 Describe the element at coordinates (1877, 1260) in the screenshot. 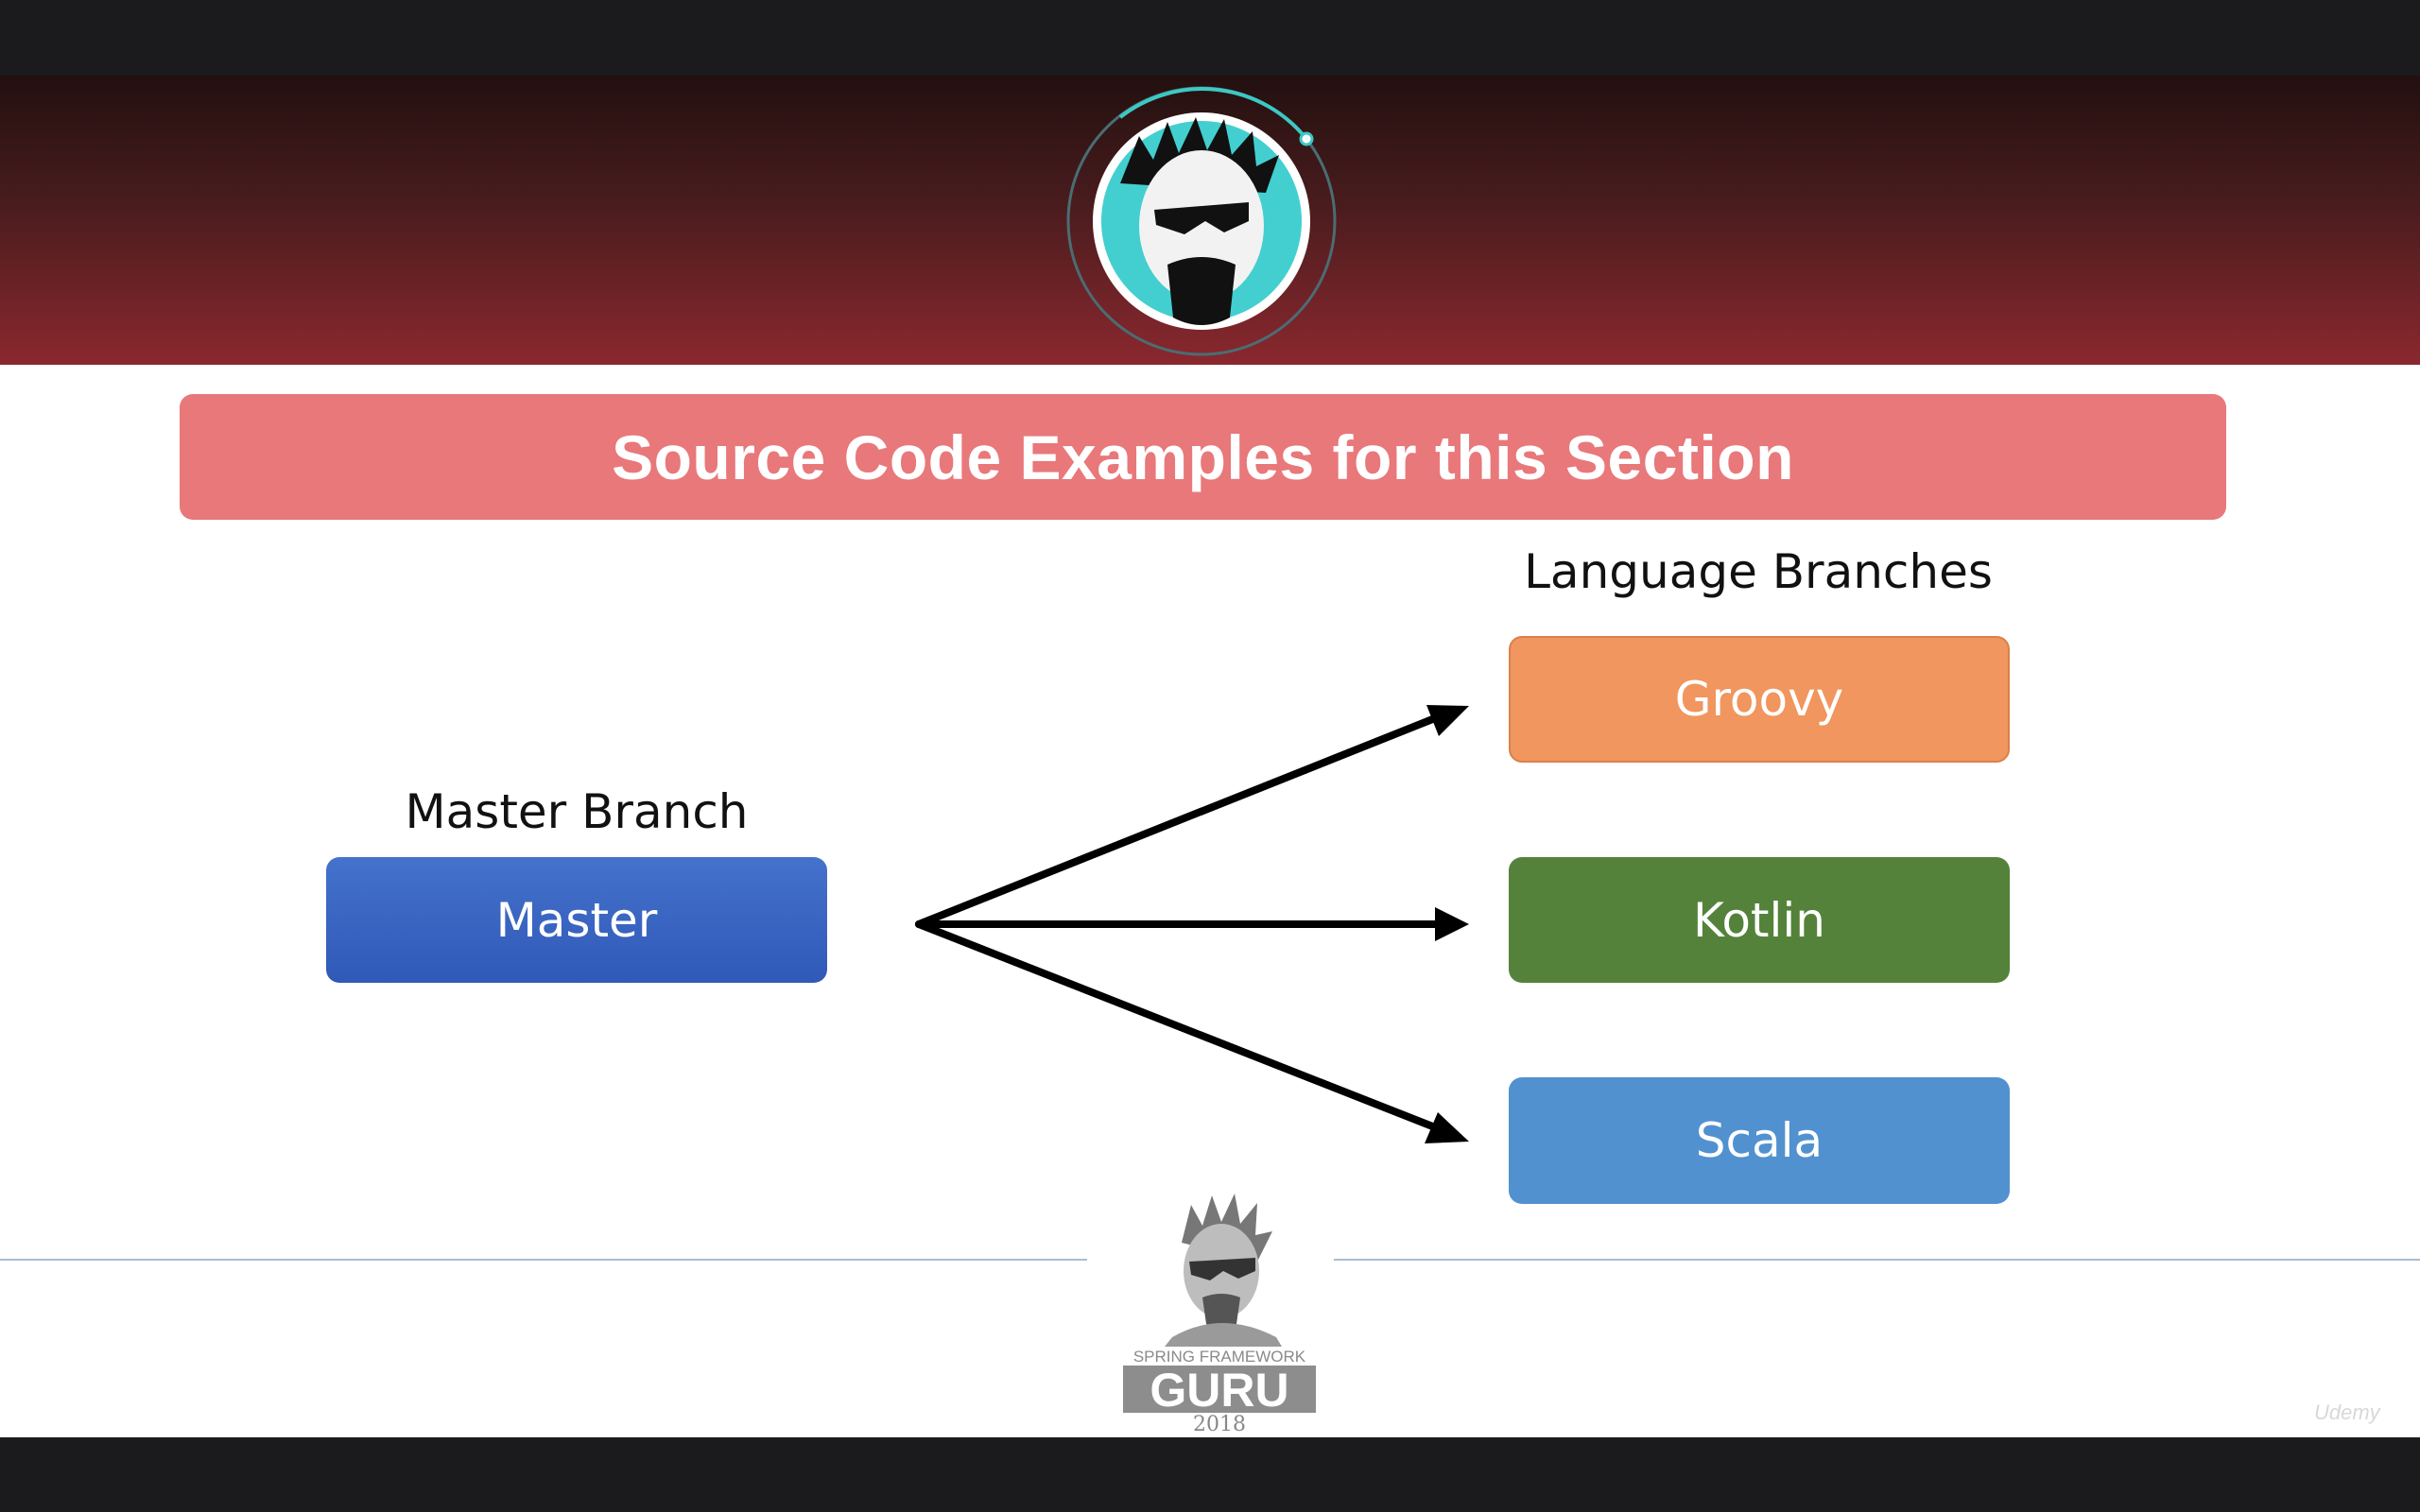

I see `footer-divider-right` at that location.